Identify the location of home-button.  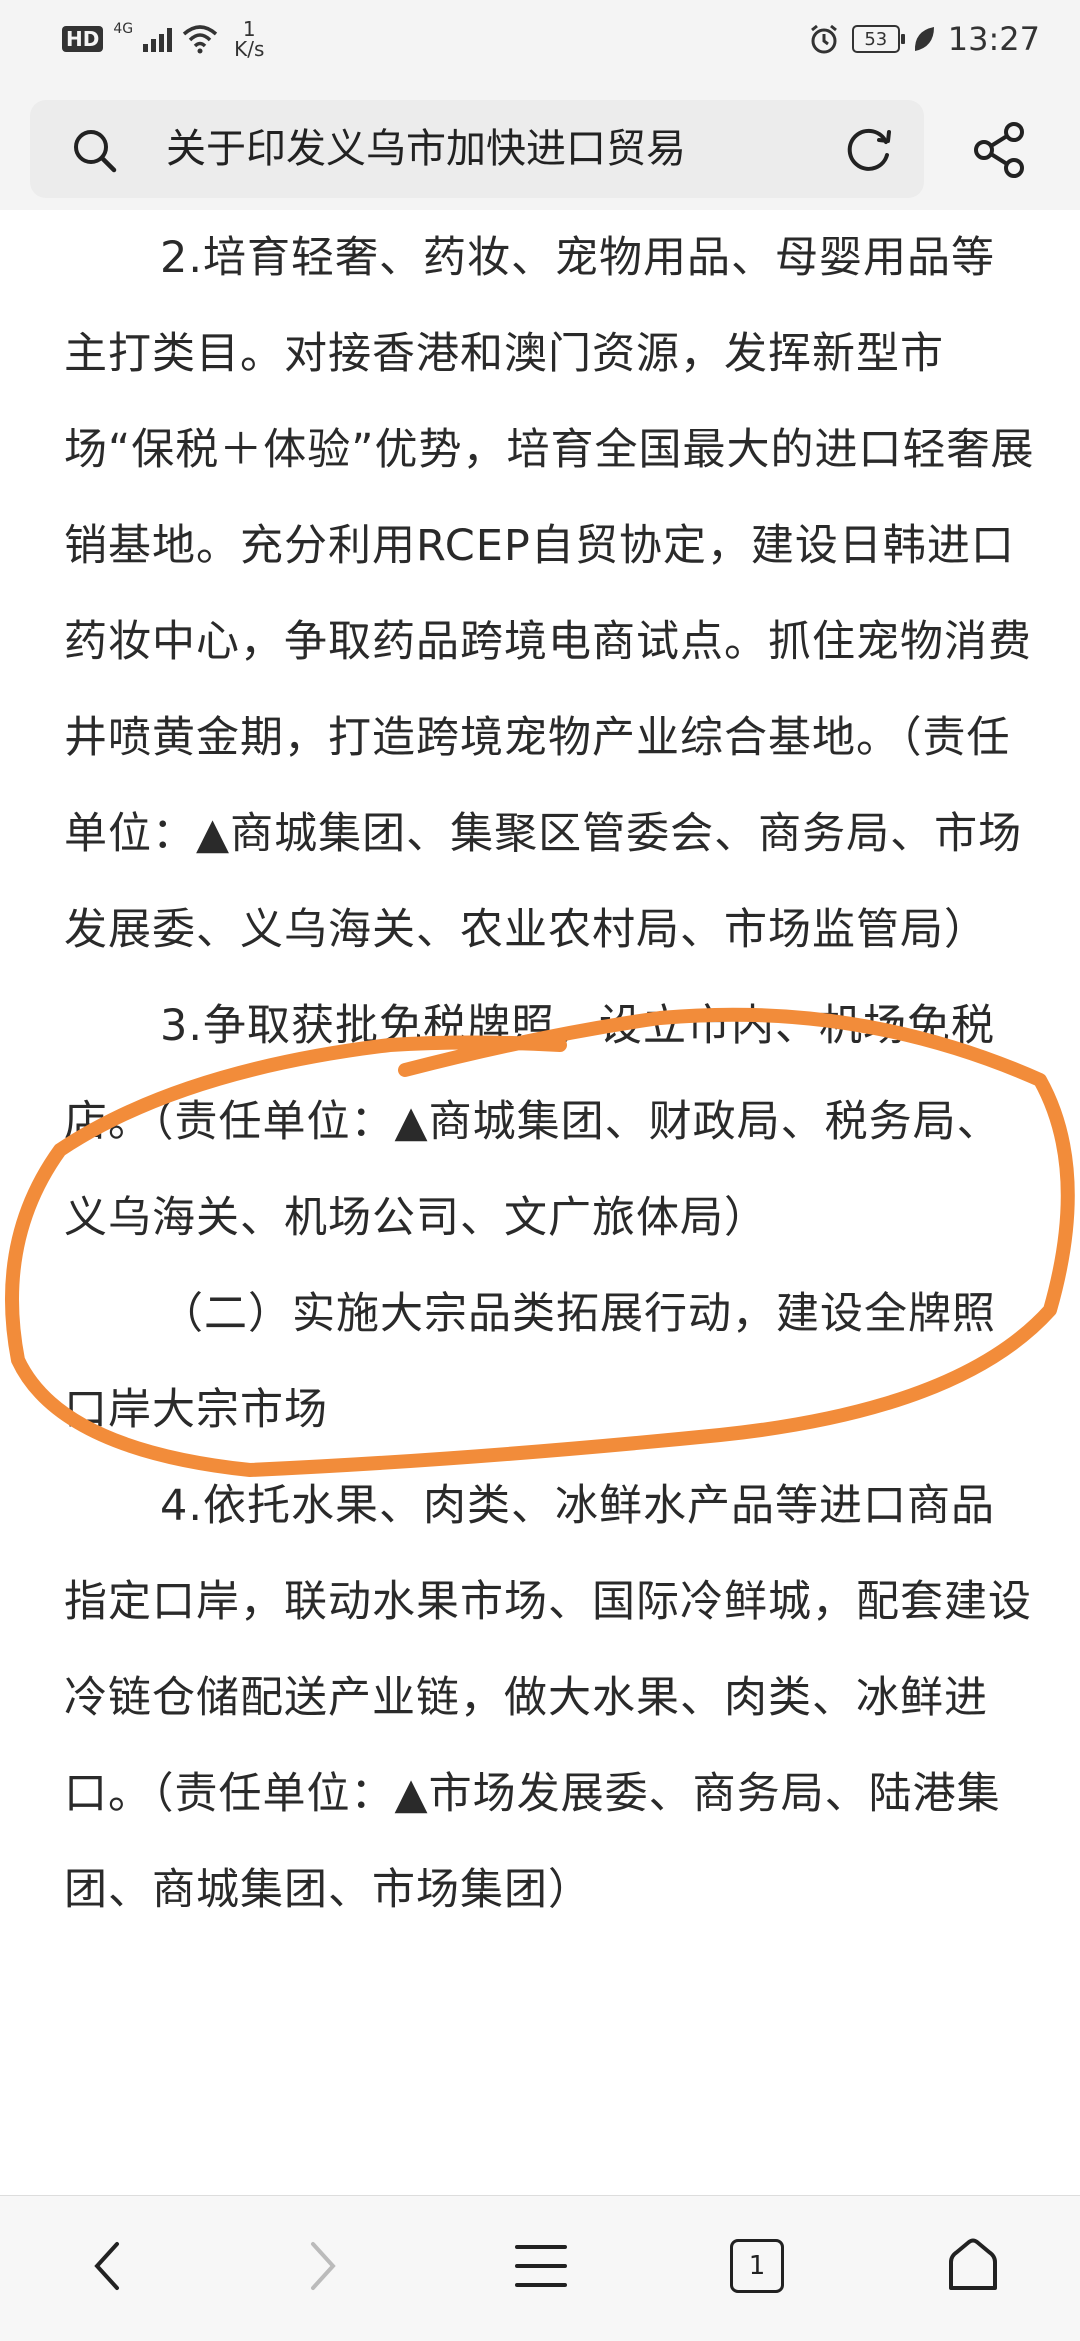
(973, 2266).